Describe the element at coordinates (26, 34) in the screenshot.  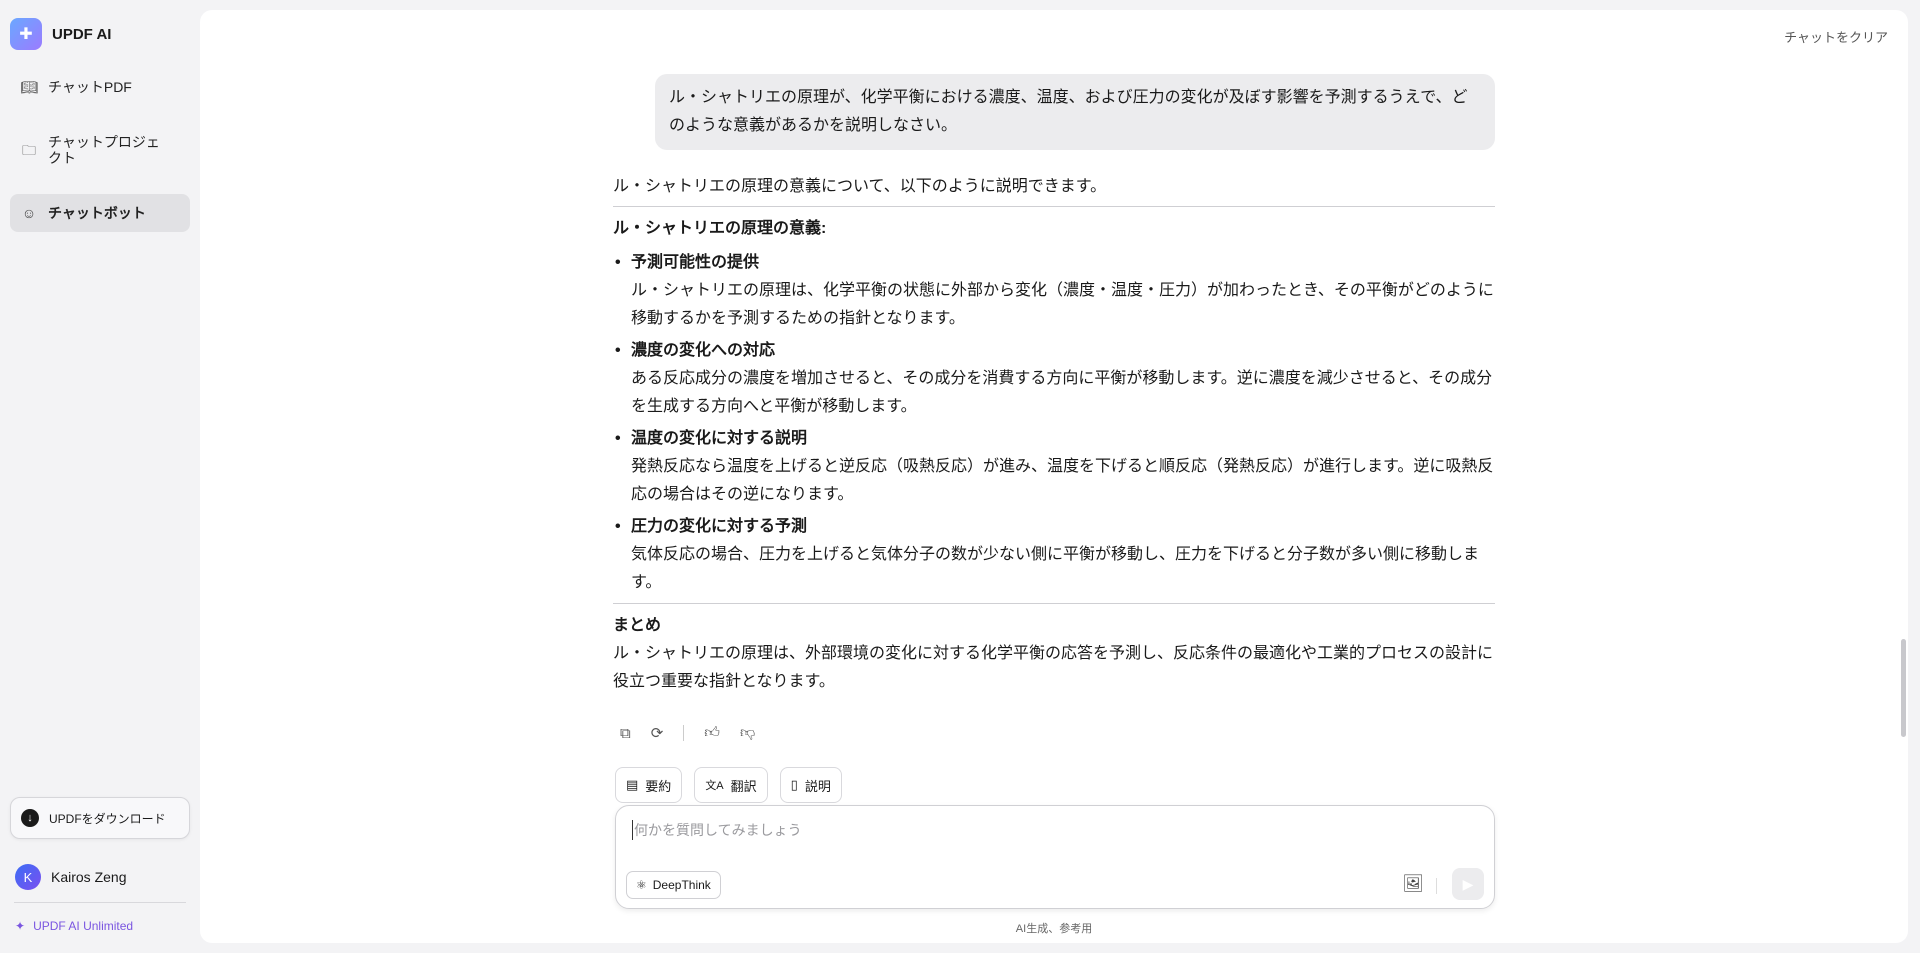
I see `updf-logo-icon: ✚` at that location.